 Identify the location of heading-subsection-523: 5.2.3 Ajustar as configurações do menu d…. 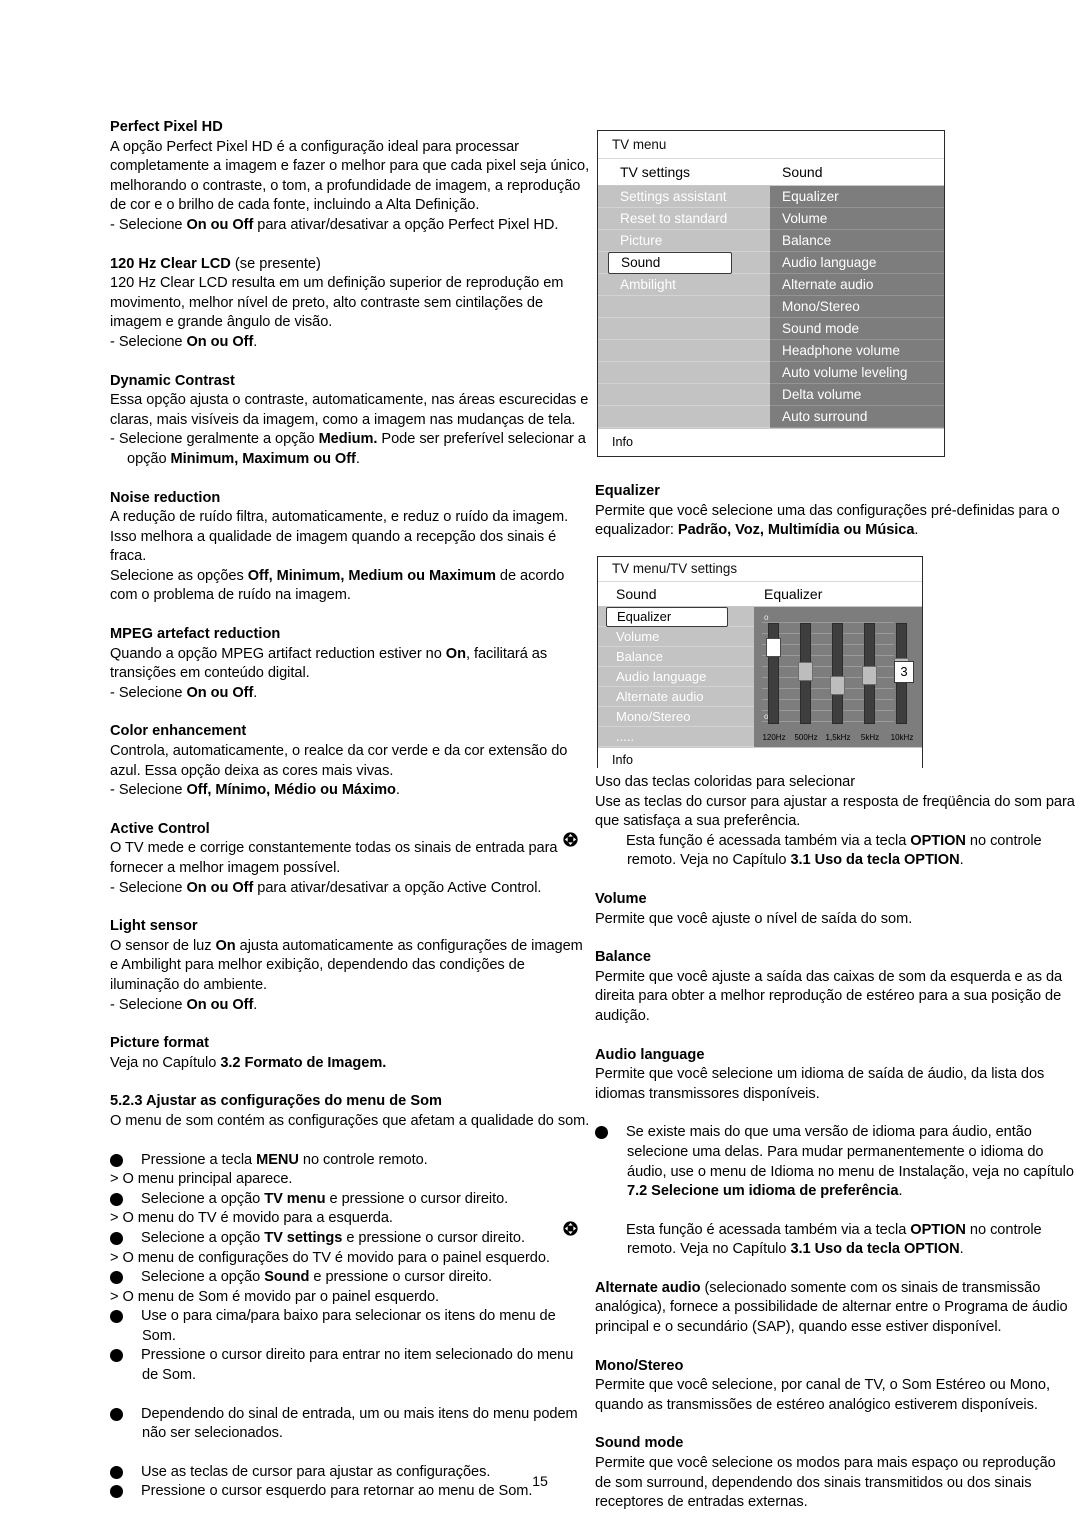
(276, 1101).